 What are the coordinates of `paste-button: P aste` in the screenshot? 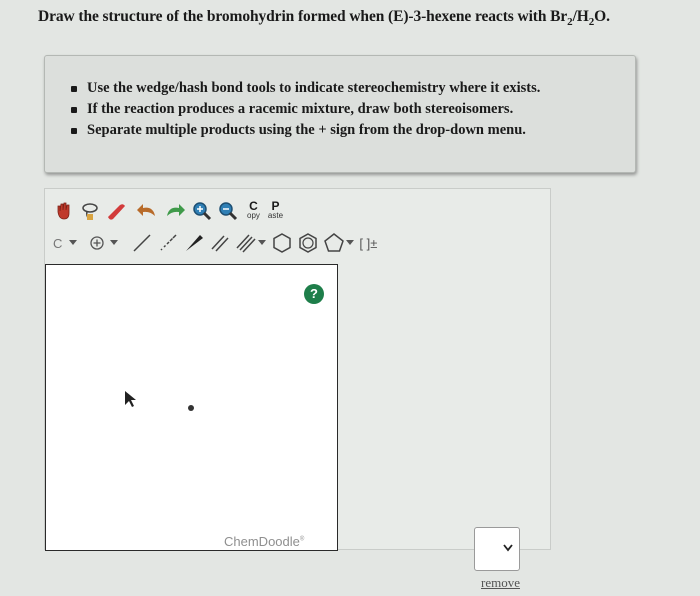 It's located at (275, 209).